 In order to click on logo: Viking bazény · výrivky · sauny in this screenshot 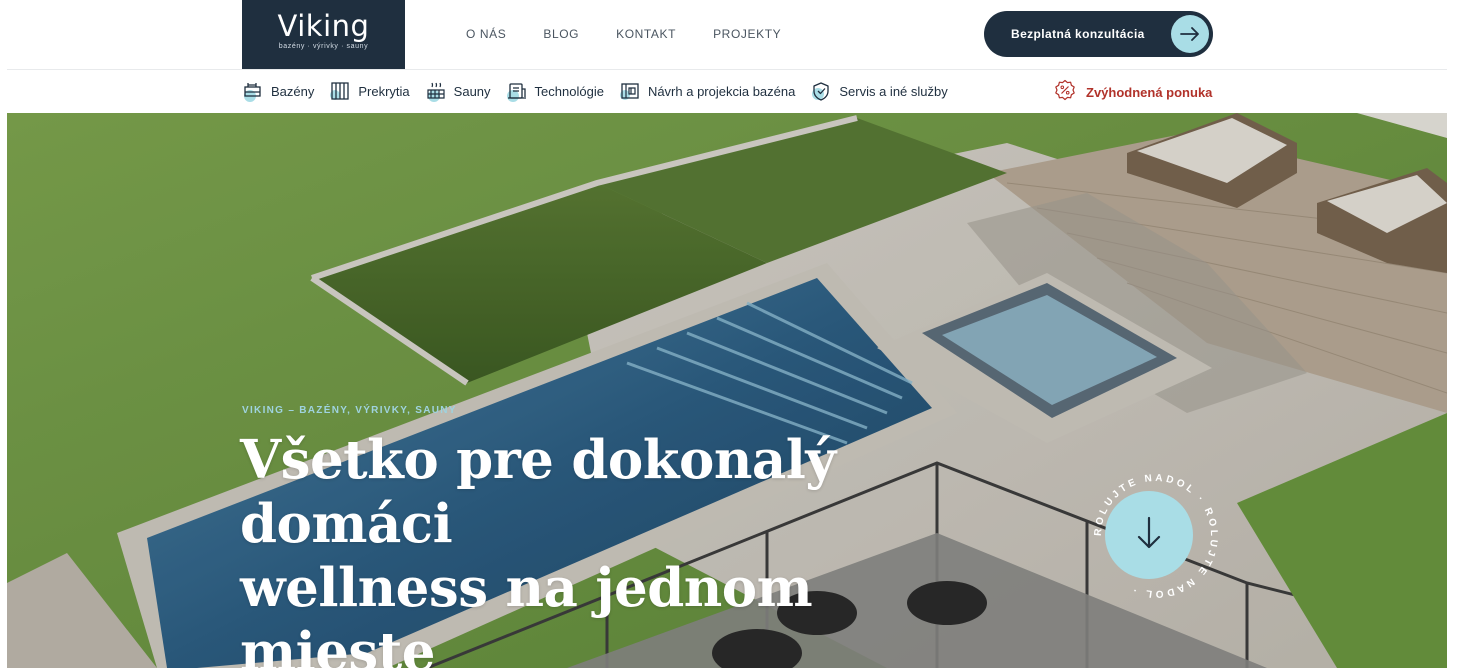, I will do `click(323, 34)`.